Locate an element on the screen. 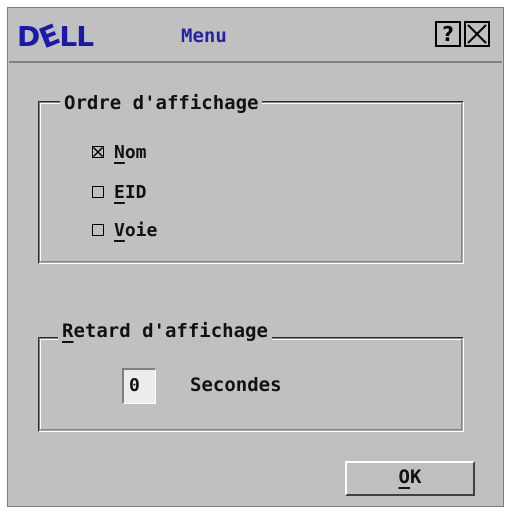  close-icon is located at coordinates (477, 34).